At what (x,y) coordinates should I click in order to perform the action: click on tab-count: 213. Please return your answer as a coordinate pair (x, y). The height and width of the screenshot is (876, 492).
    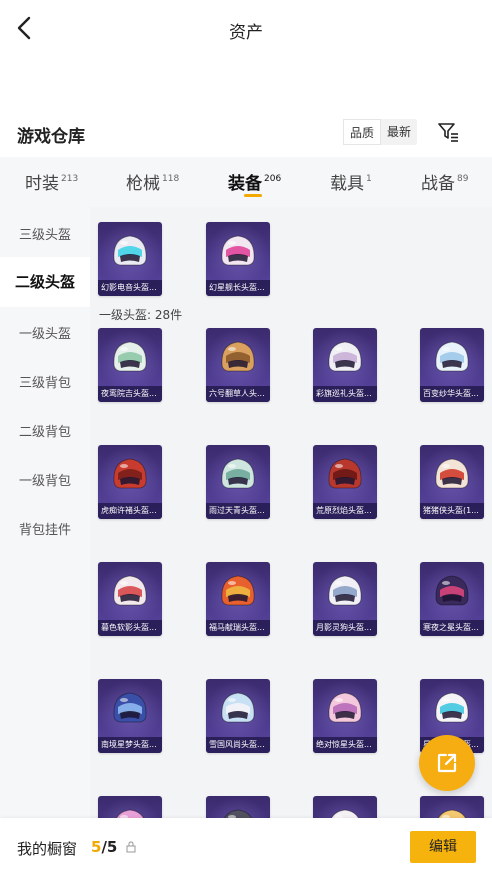
    Looking at the image, I should click on (70, 179).